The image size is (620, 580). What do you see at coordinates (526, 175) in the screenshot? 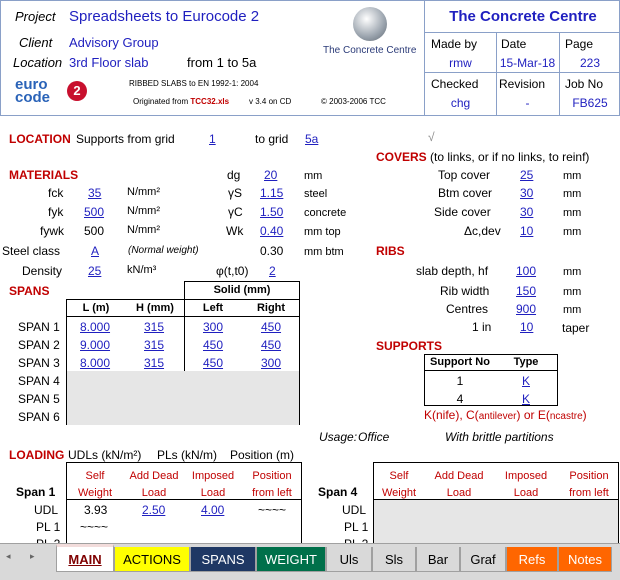
I see `top-cover-value: 25` at bounding box center [526, 175].